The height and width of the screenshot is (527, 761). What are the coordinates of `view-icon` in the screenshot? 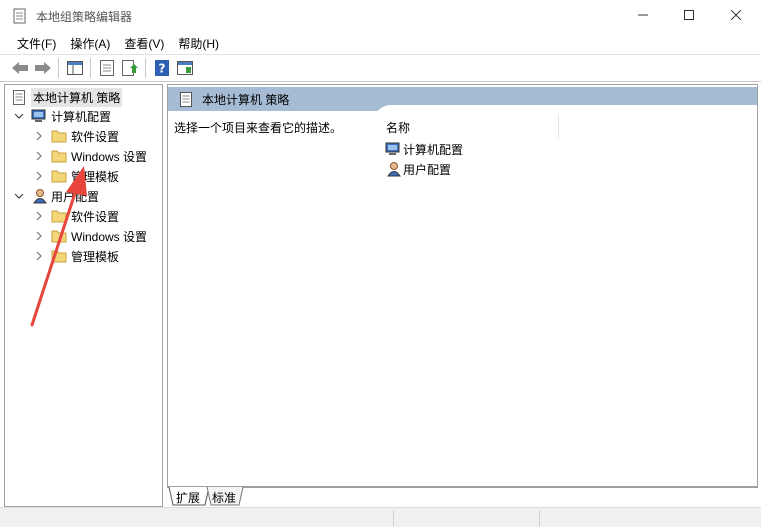 It's located at (184, 68).